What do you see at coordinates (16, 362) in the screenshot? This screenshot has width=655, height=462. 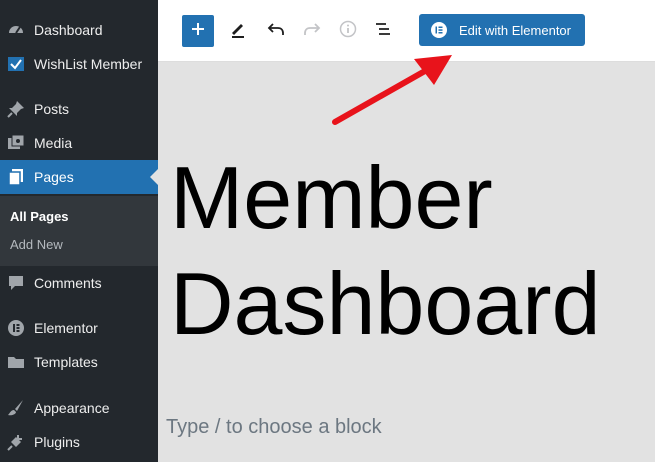 I see `folder-icon` at bounding box center [16, 362].